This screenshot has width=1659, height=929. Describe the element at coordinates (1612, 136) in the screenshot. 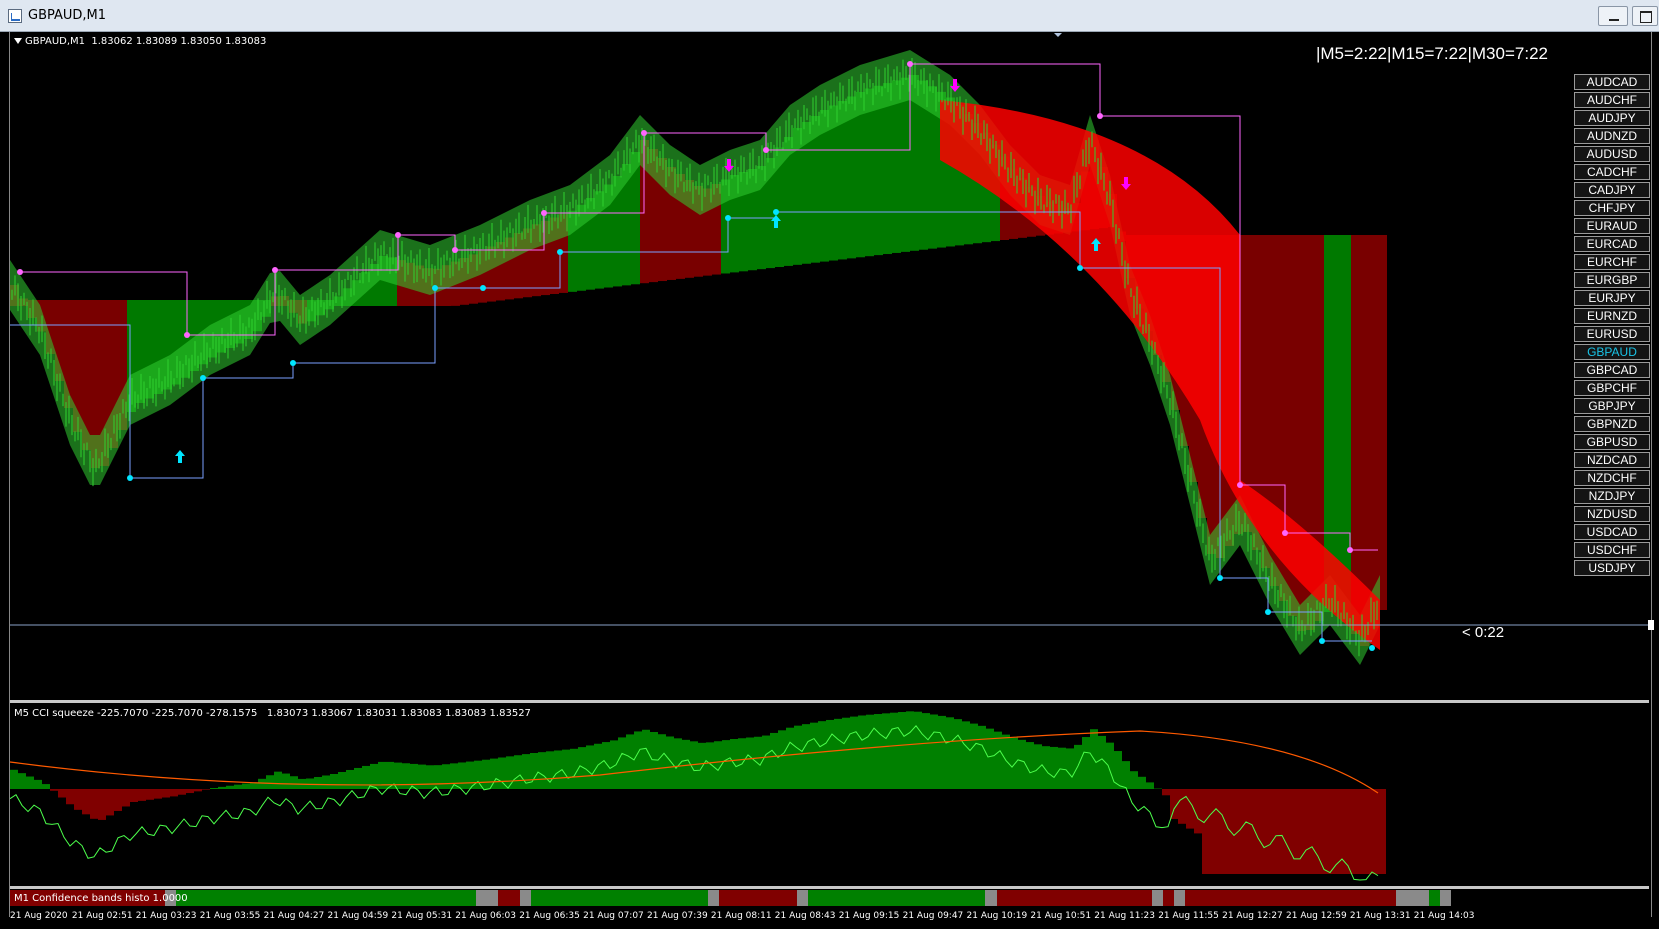

I see `symbol-button-audnzd: AUDNZD` at that location.